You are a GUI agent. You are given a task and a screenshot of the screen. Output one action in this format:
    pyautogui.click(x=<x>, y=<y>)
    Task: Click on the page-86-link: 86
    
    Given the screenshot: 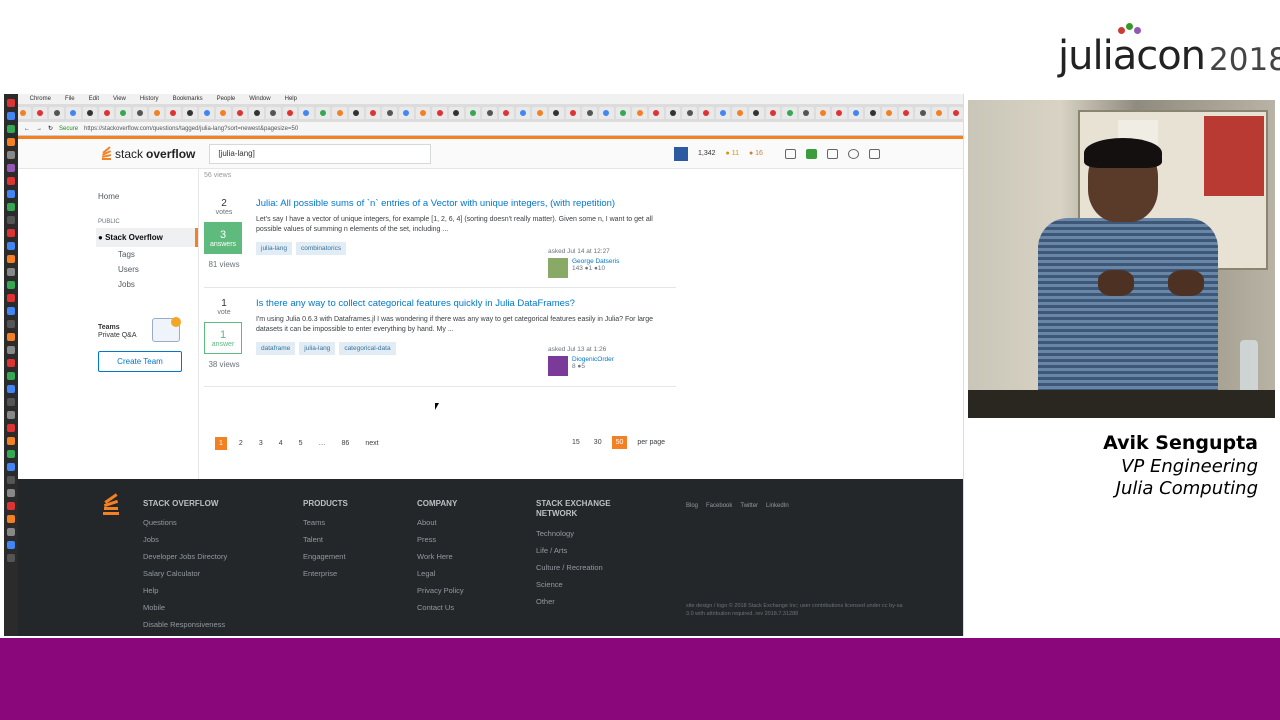 What is the action you would take?
    pyautogui.click(x=345, y=443)
    